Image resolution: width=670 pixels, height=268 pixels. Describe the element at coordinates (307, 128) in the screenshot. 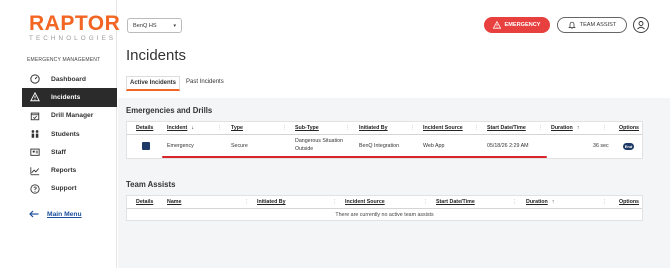

I see `column-subtype: Sub-Type` at that location.